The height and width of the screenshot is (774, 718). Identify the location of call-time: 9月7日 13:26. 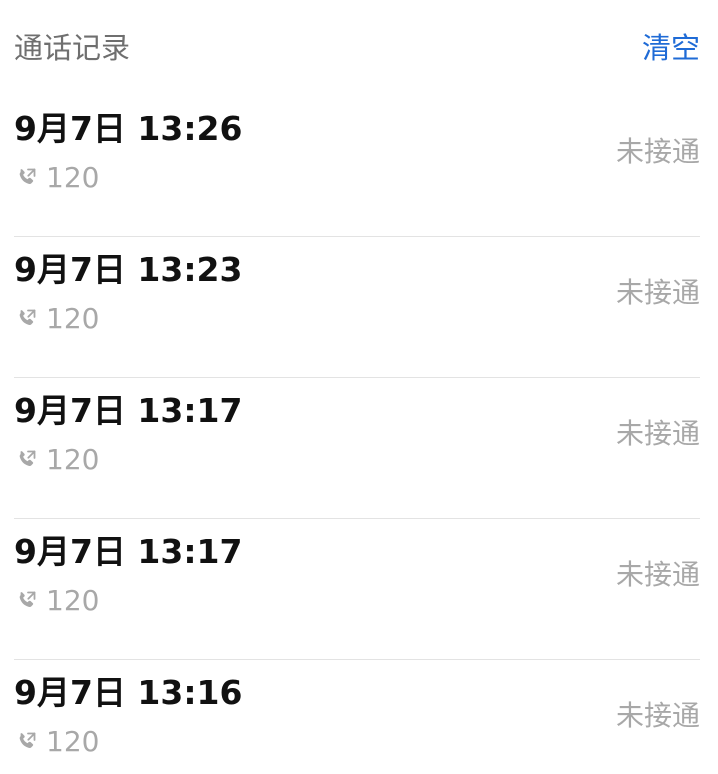
(128, 128).